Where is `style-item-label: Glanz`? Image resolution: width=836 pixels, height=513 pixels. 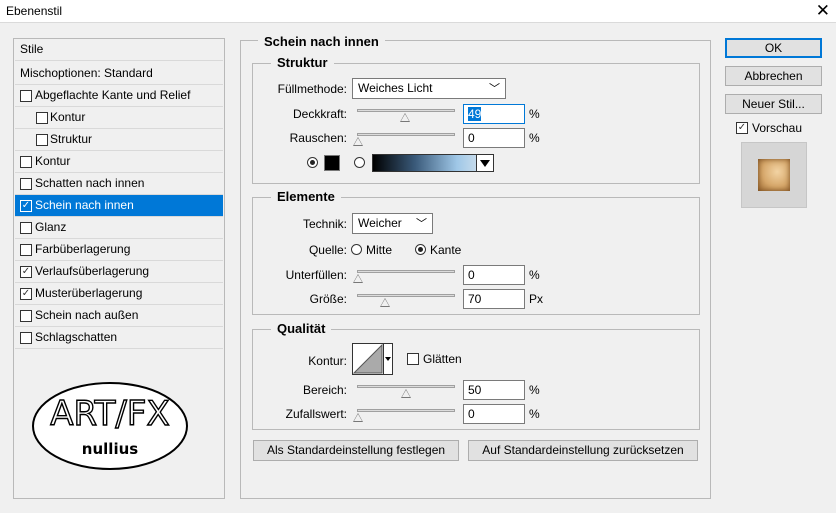
style-item-label: Glanz is located at coordinates (51, 227).